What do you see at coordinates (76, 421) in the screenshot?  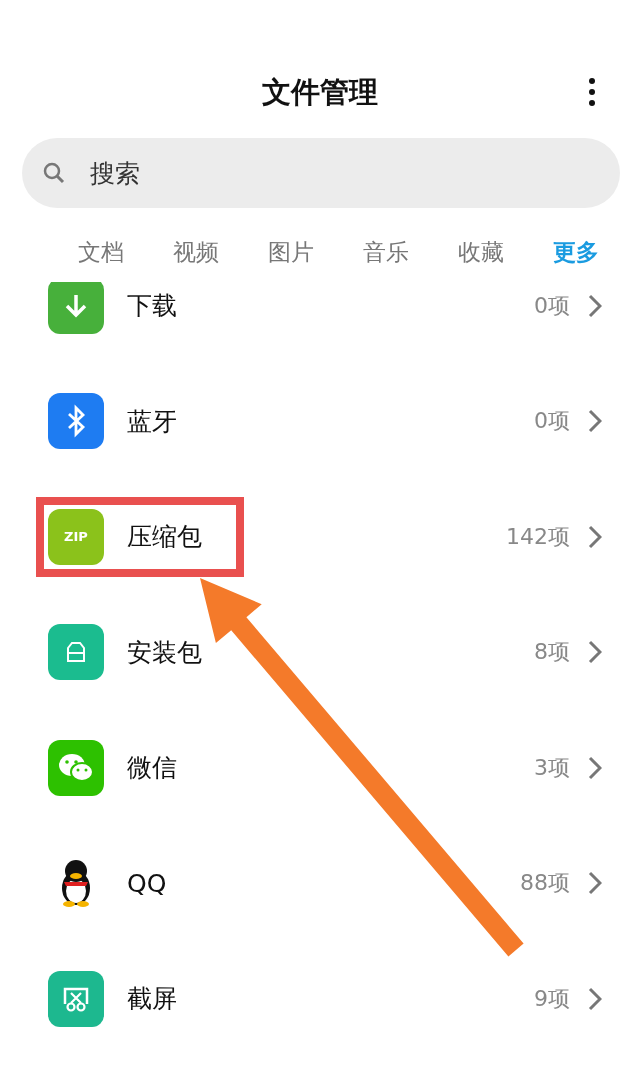 I see `bluetooth-icon` at bounding box center [76, 421].